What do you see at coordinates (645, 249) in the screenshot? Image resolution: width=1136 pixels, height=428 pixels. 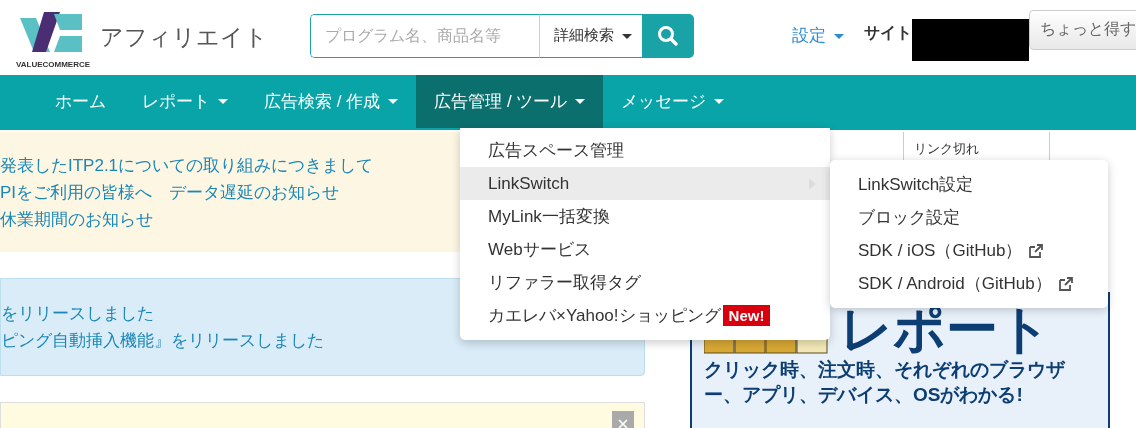 I see `menu-item: Webサービス` at bounding box center [645, 249].